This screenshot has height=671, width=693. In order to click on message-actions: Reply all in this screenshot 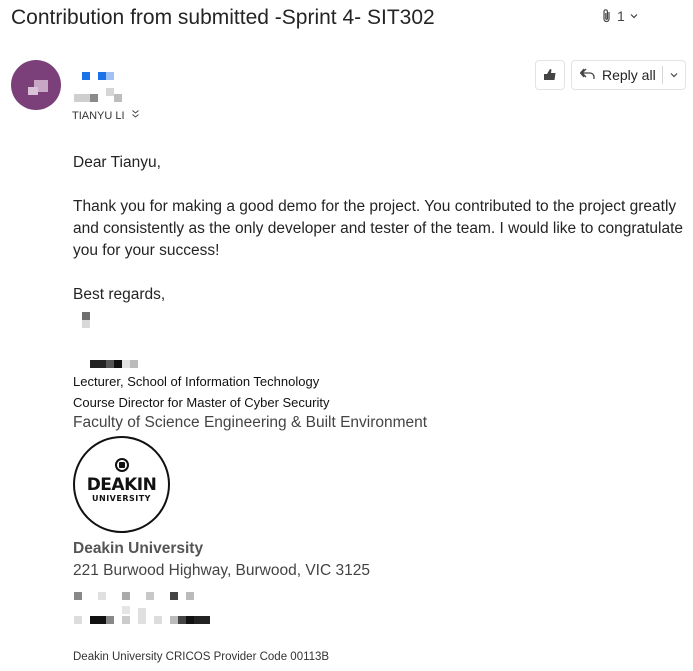, I will do `click(610, 75)`.